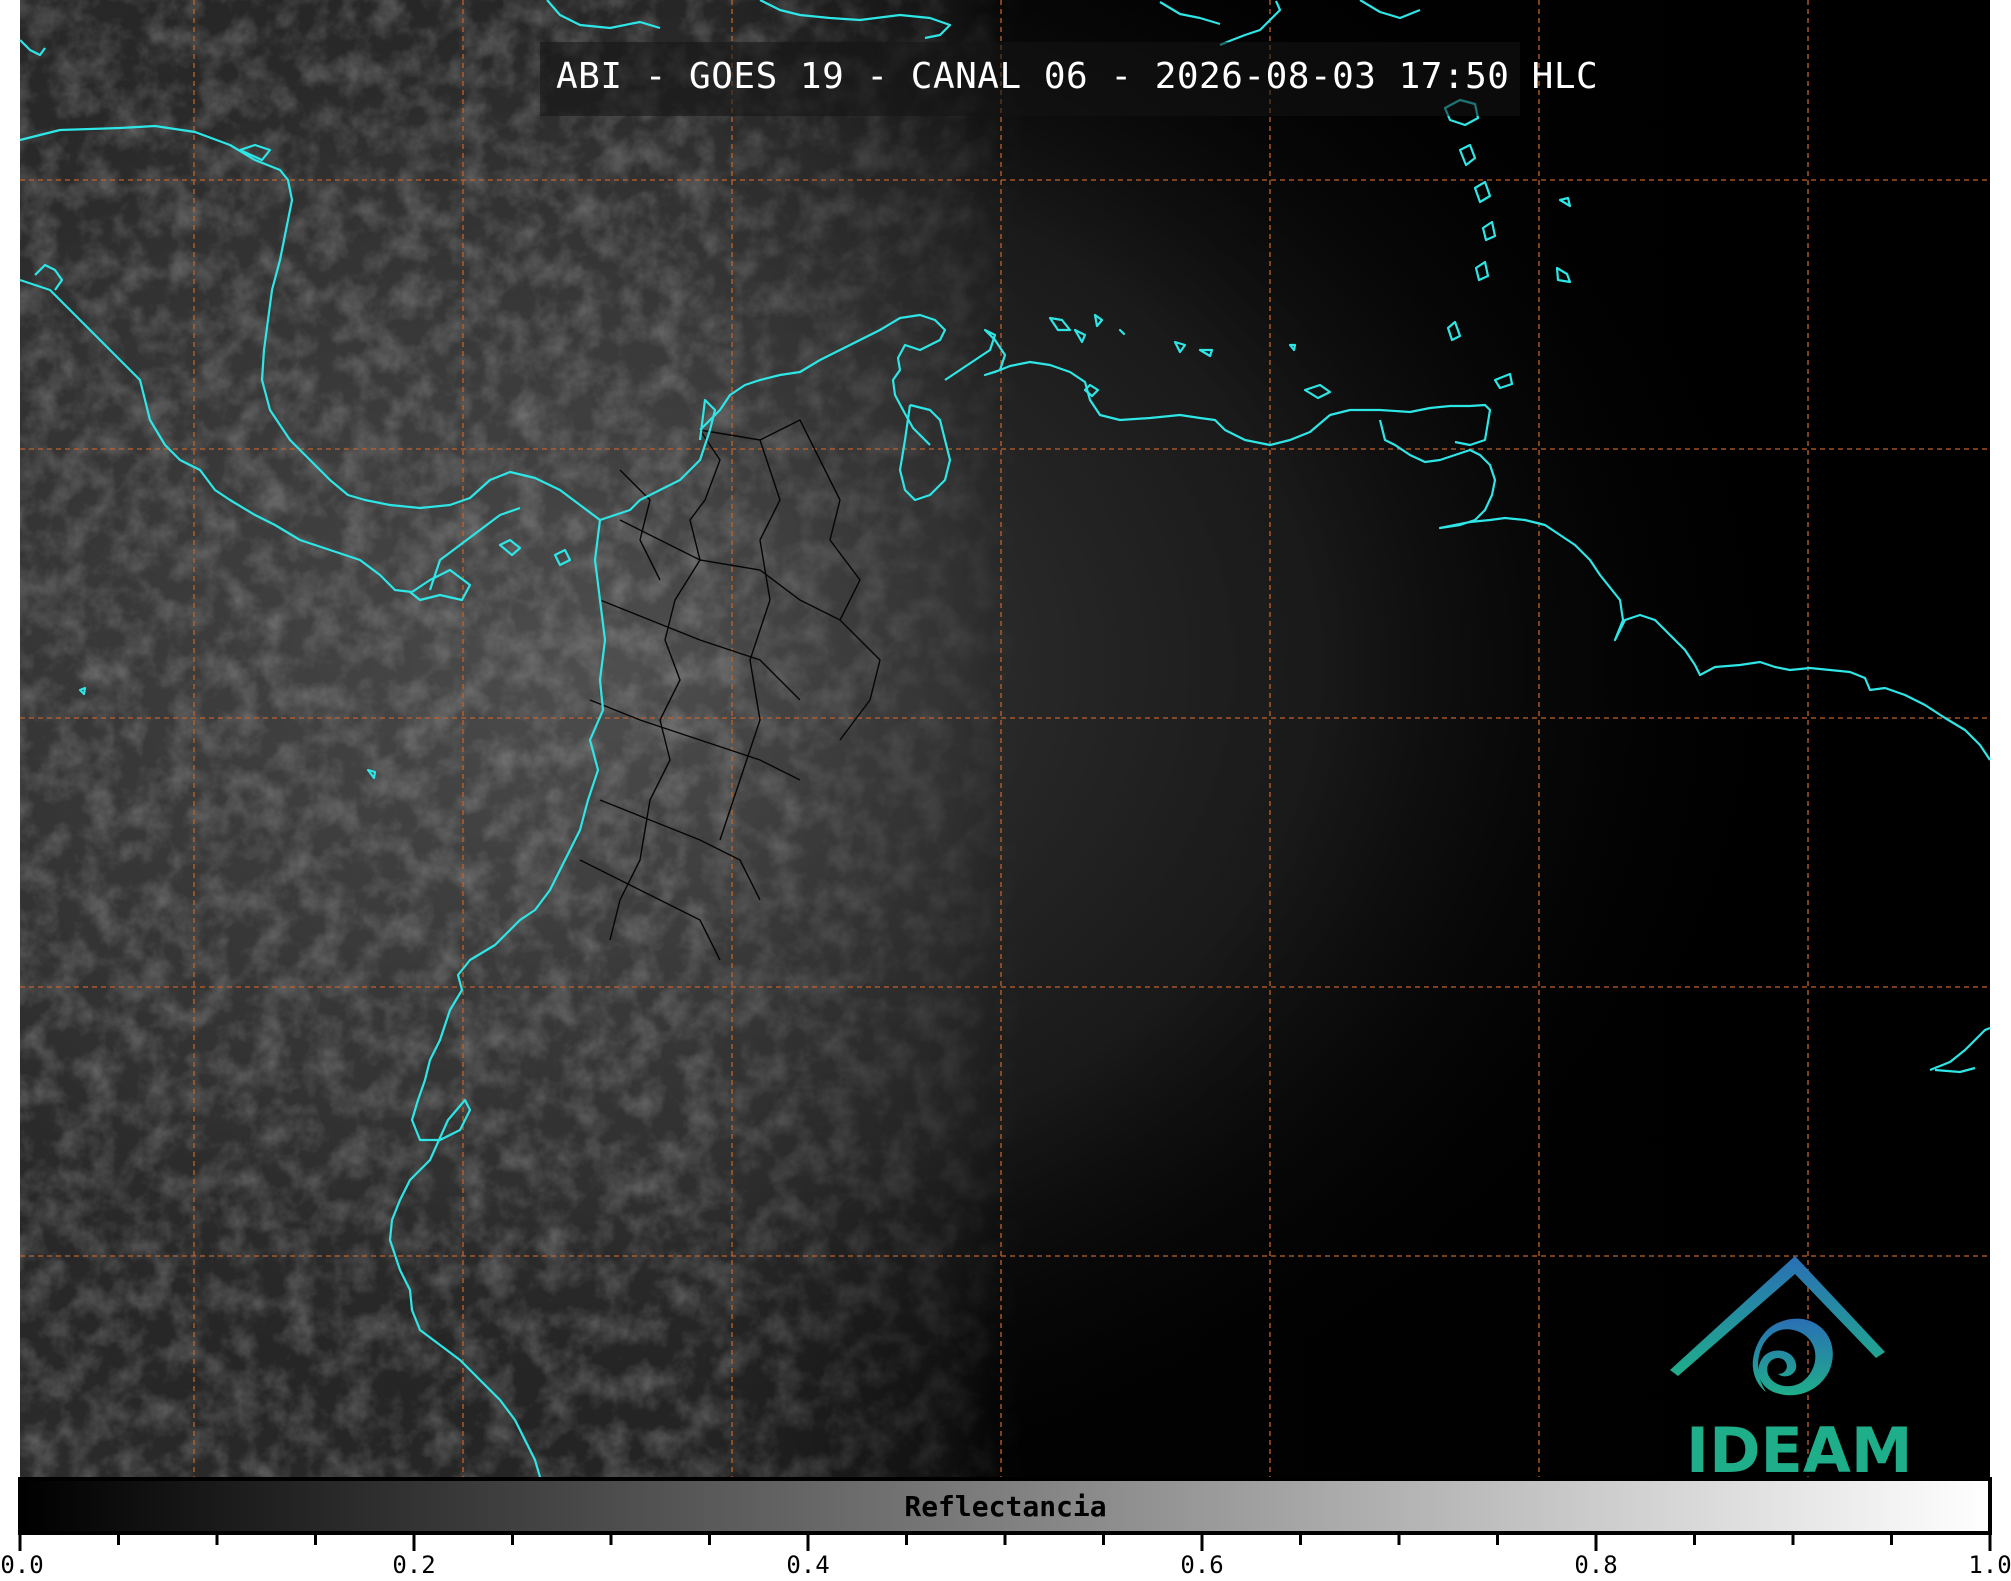 The height and width of the screenshot is (1581, 2011). What do you see at coordinates (1596, 1565) in the screenshot?
I see `colorbar-tick-label: 0.8` at bounding box center [1596, 1565].